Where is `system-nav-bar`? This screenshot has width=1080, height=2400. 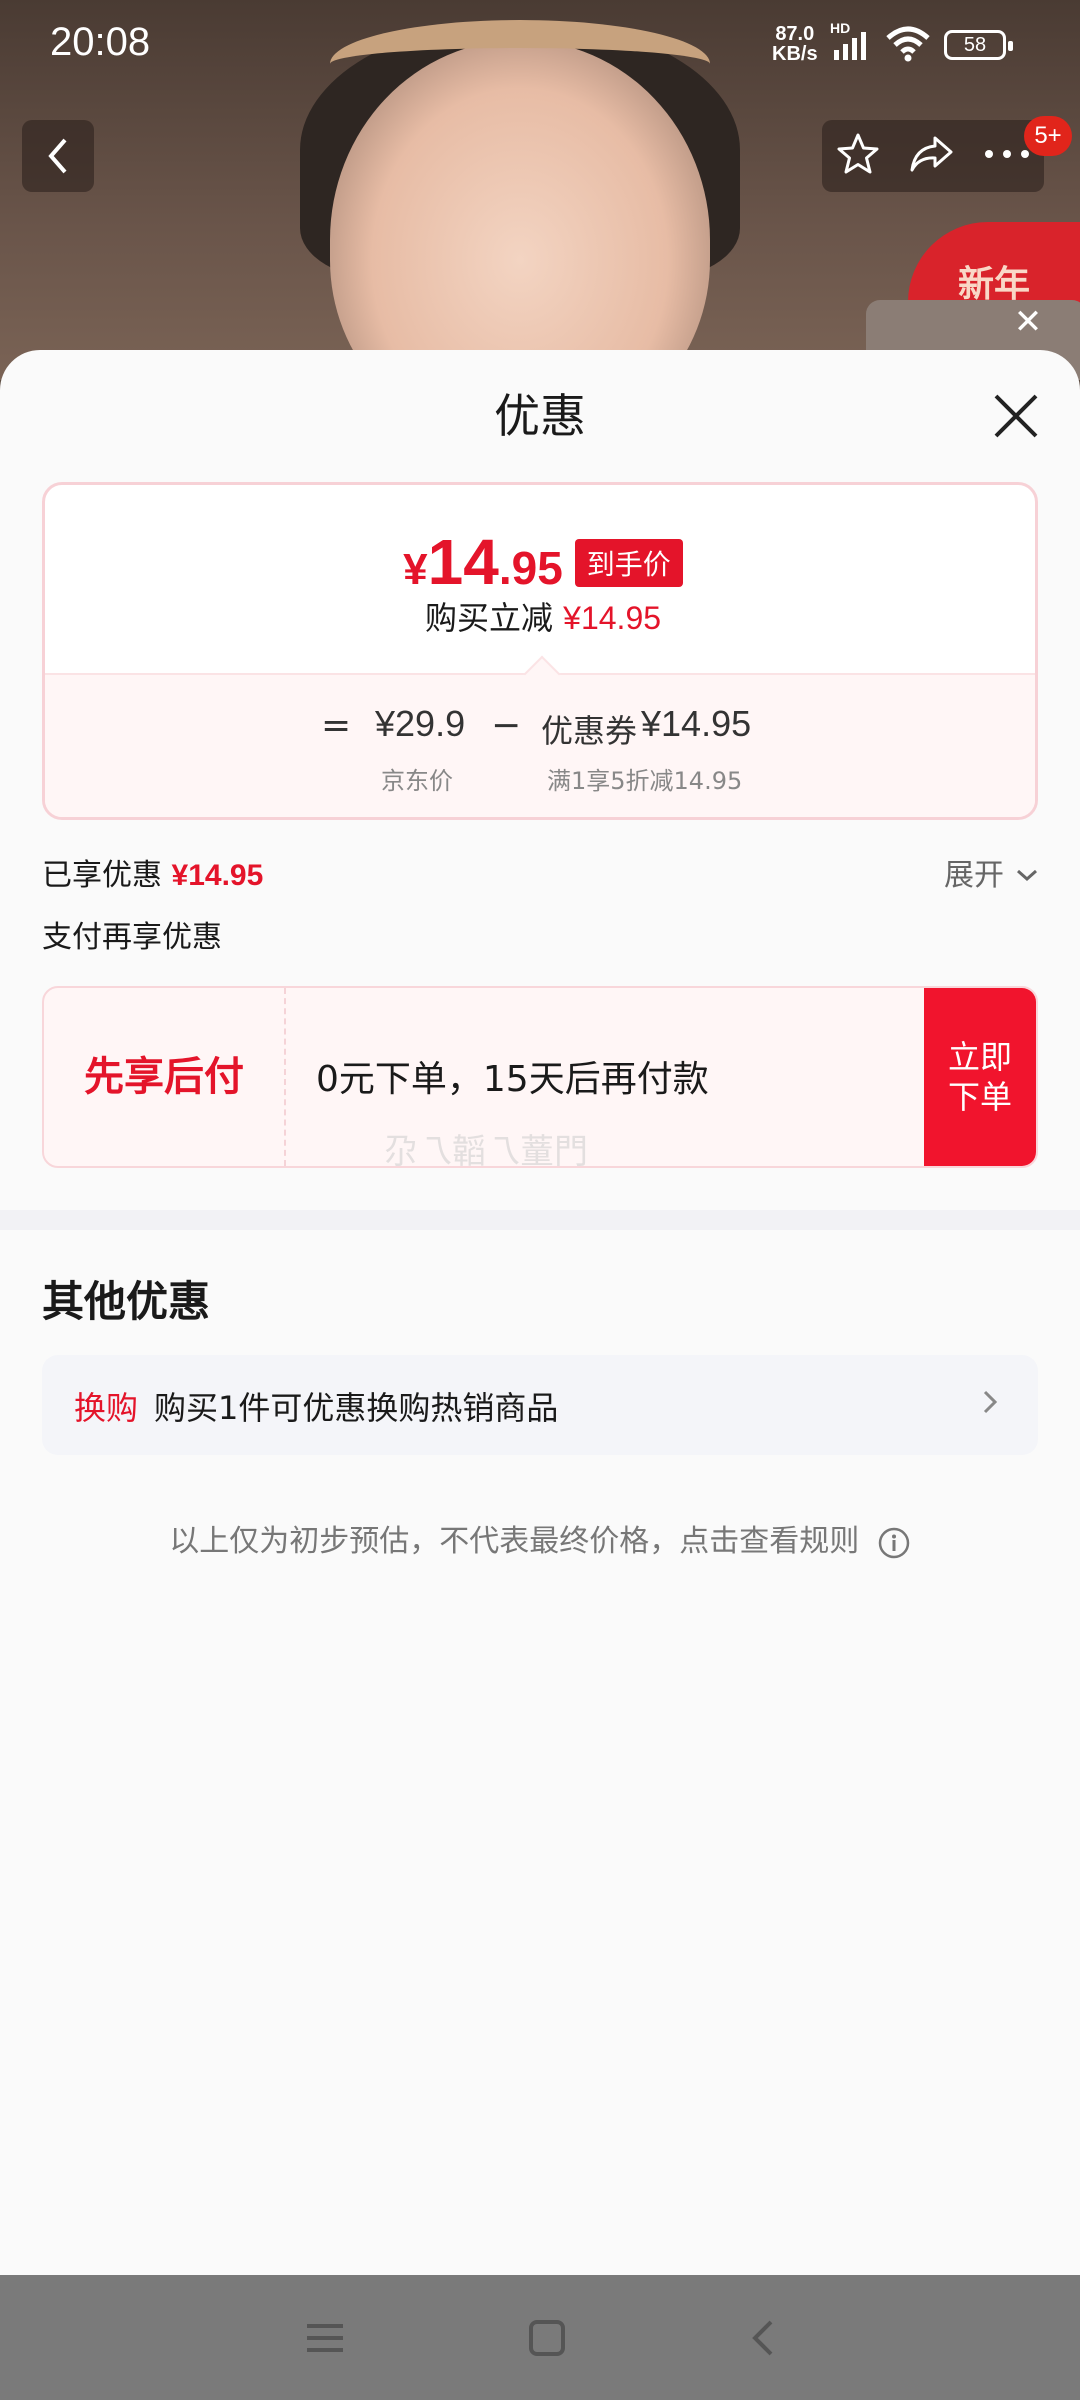 system-nav-bar is located at coordinates (540, 2337).